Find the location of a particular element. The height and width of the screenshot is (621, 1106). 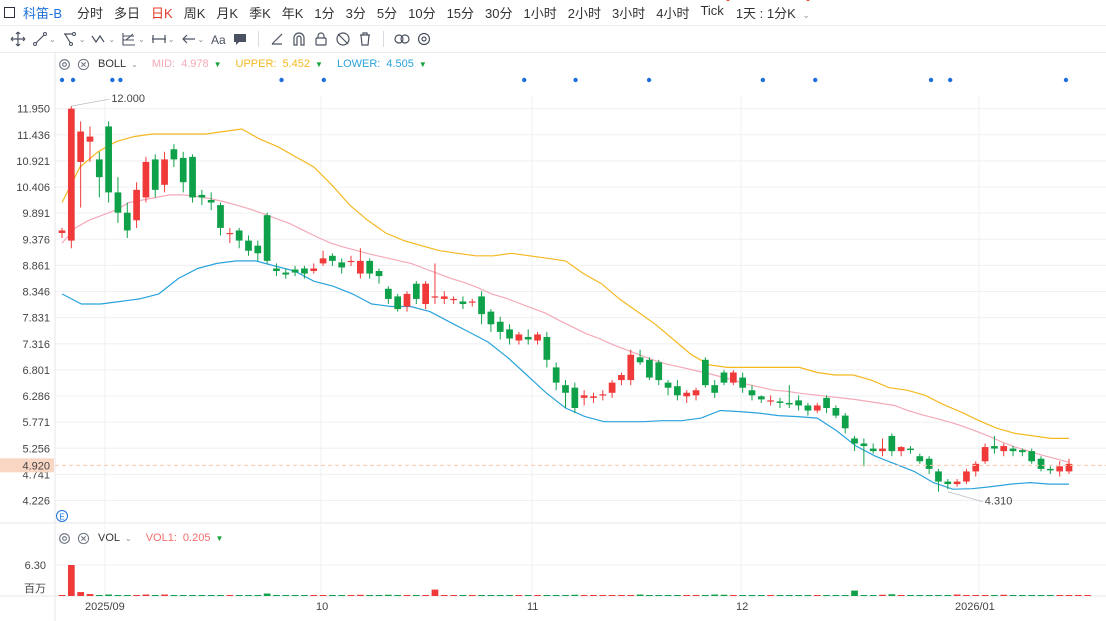

toolbar-tool-hide is located at coordinates (343, 39).